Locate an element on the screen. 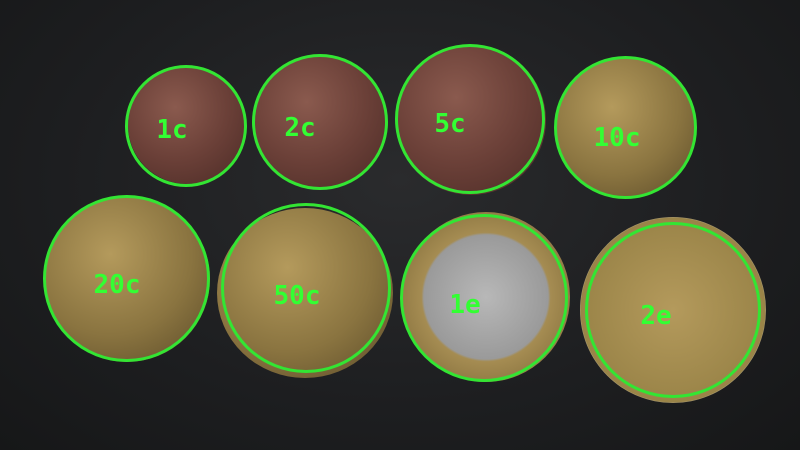  coin-label: 5c is located at coordinates (450, 124).